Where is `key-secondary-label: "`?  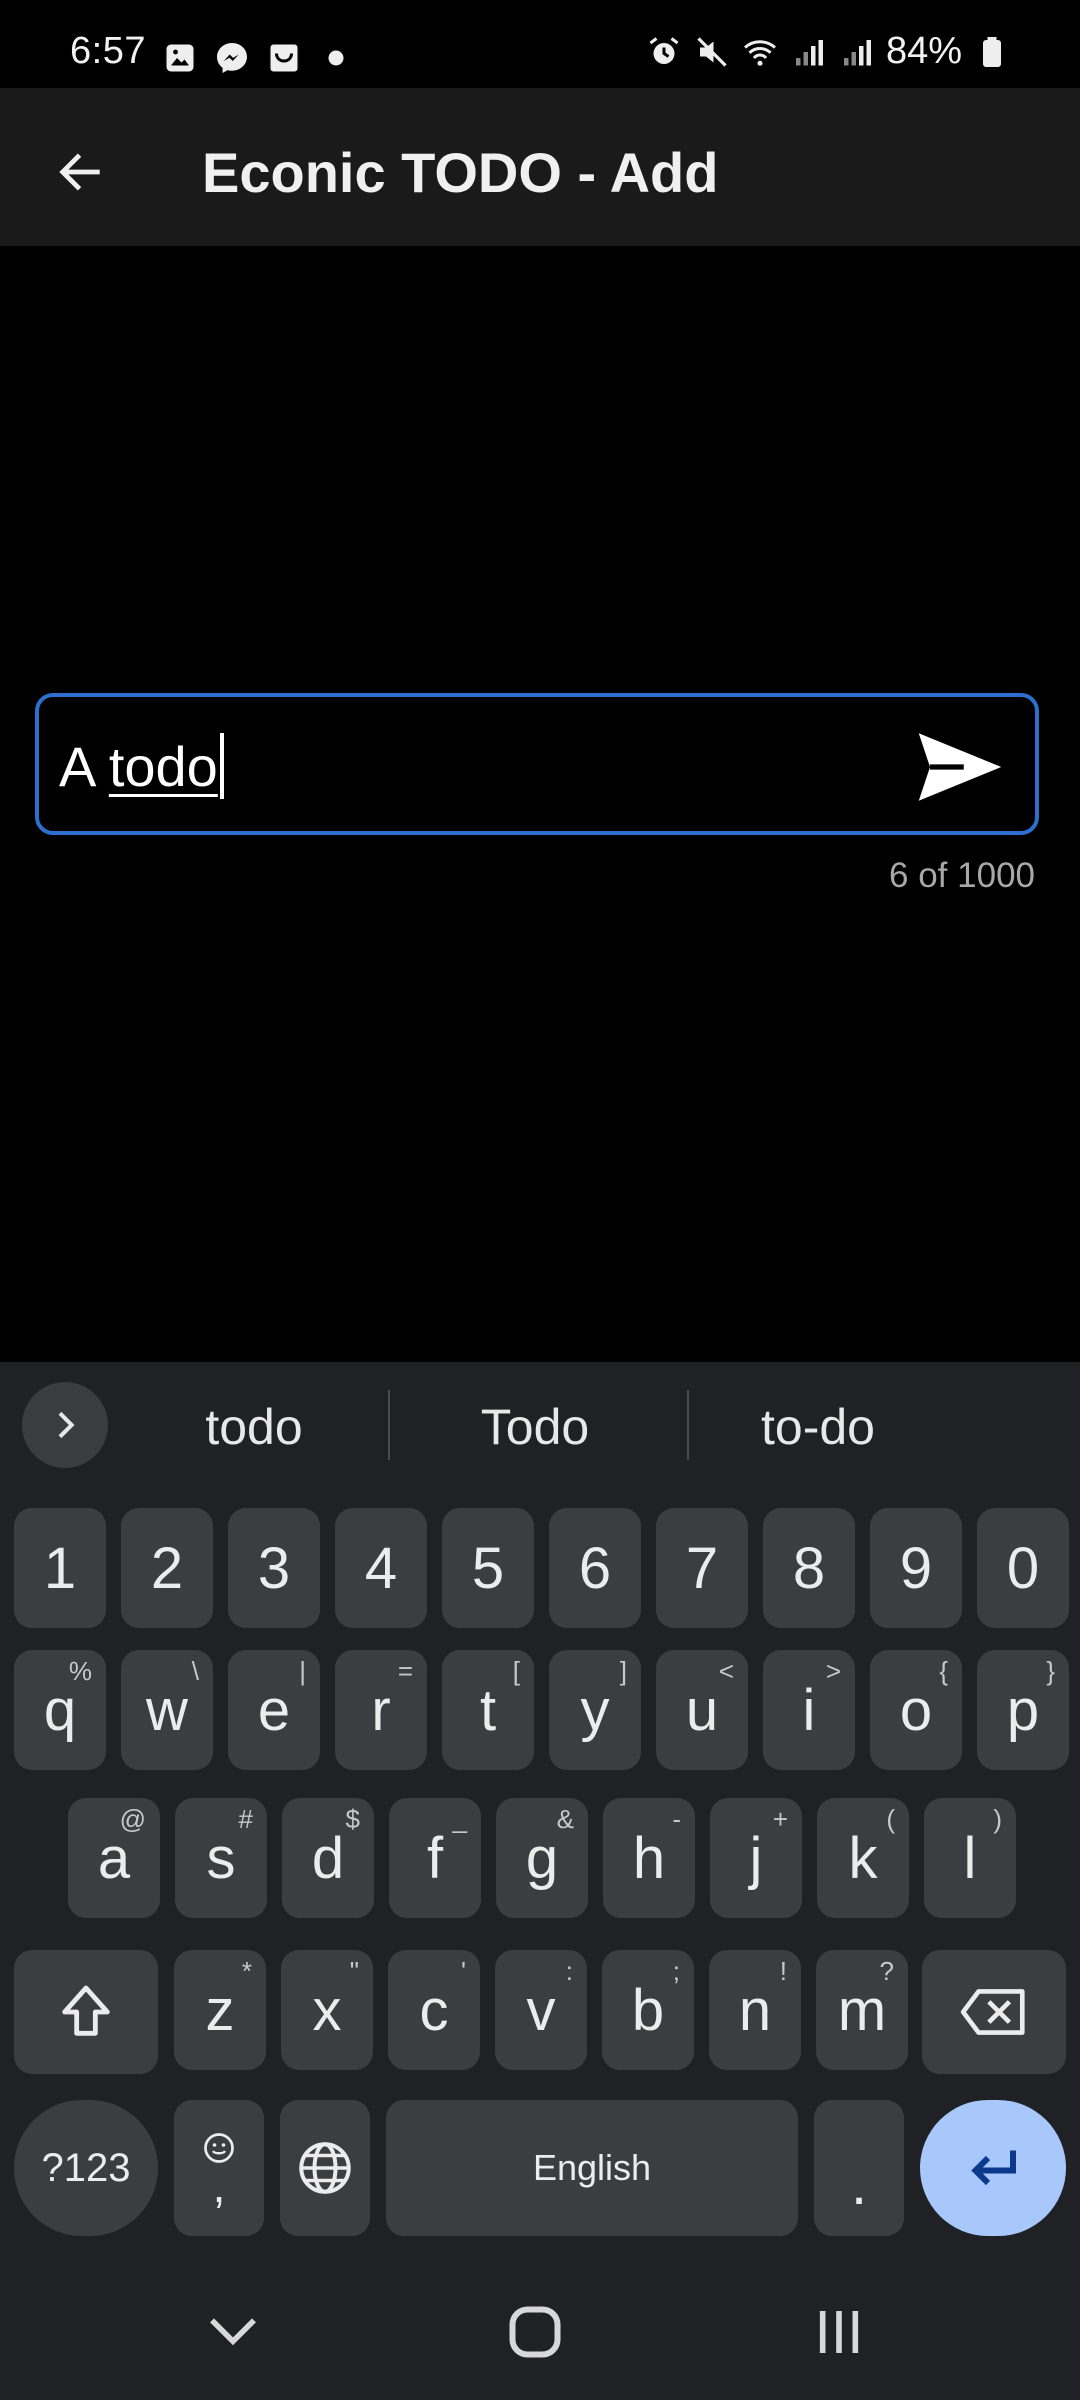
key-secondary-label: " is located at coordinates (354, 1971).